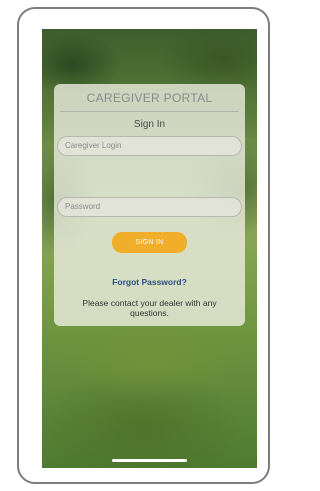 This screenshot has width=320, height=491. Describe the element at coordinates (149, 146) in the screenshot. I see `caregiver-login-input: Caregiver Login` at that location.